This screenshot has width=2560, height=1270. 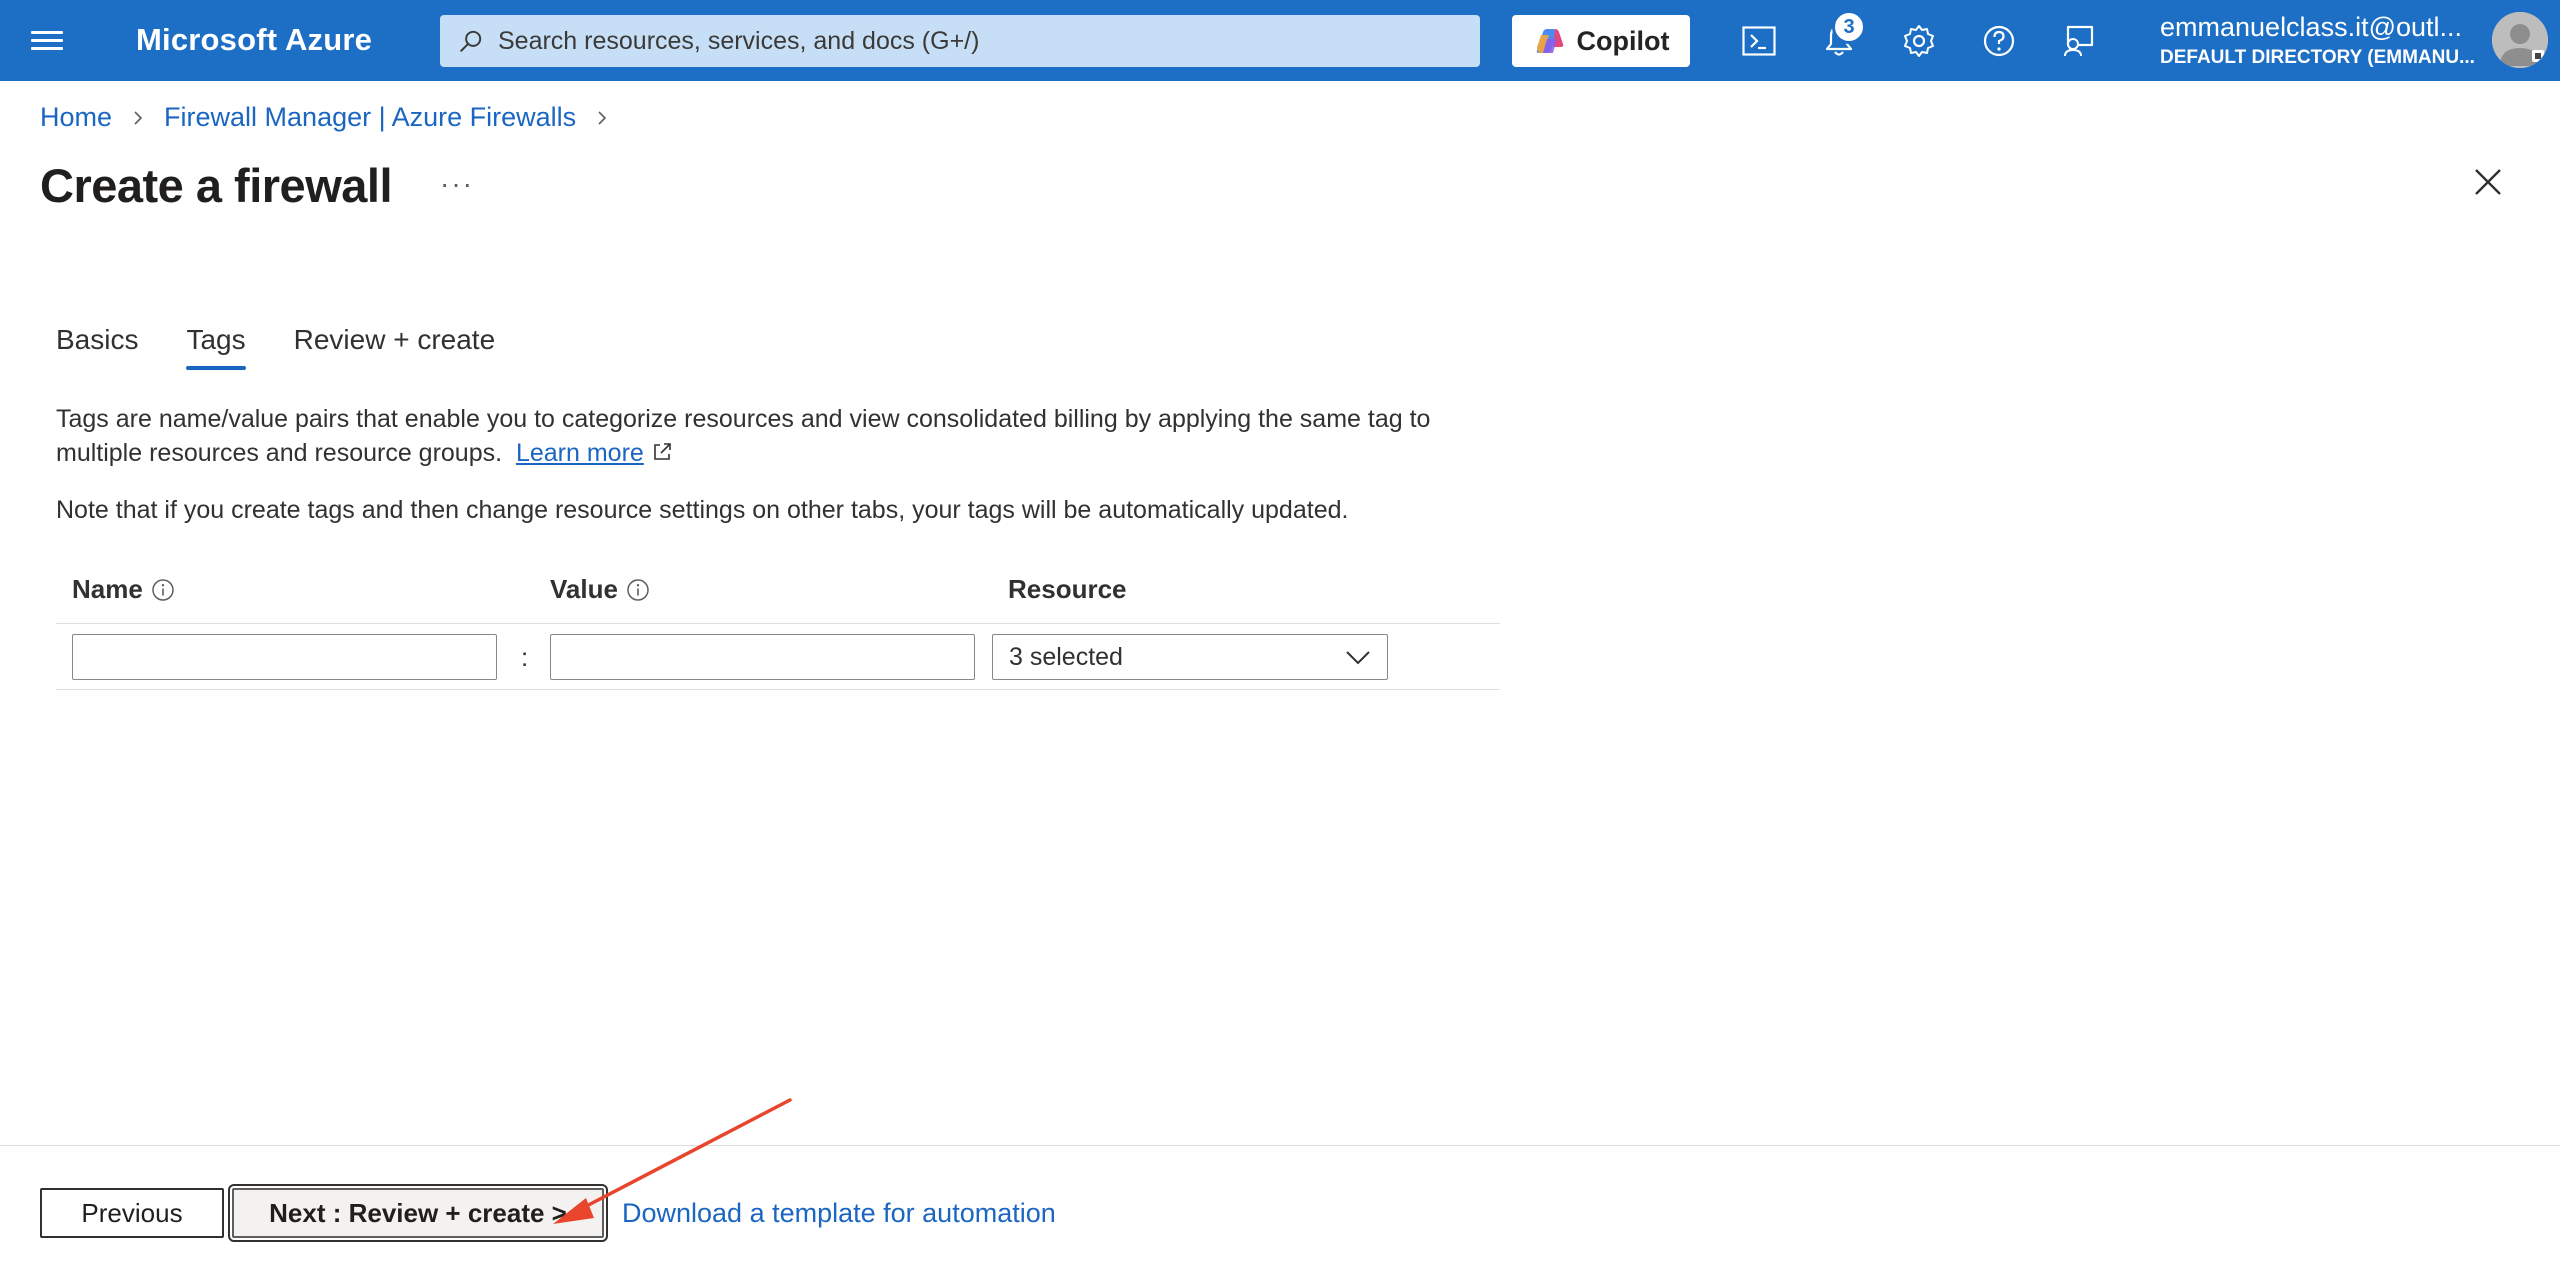 I want to click on learn-more-link: Learn more, so click(x=580, y=453).